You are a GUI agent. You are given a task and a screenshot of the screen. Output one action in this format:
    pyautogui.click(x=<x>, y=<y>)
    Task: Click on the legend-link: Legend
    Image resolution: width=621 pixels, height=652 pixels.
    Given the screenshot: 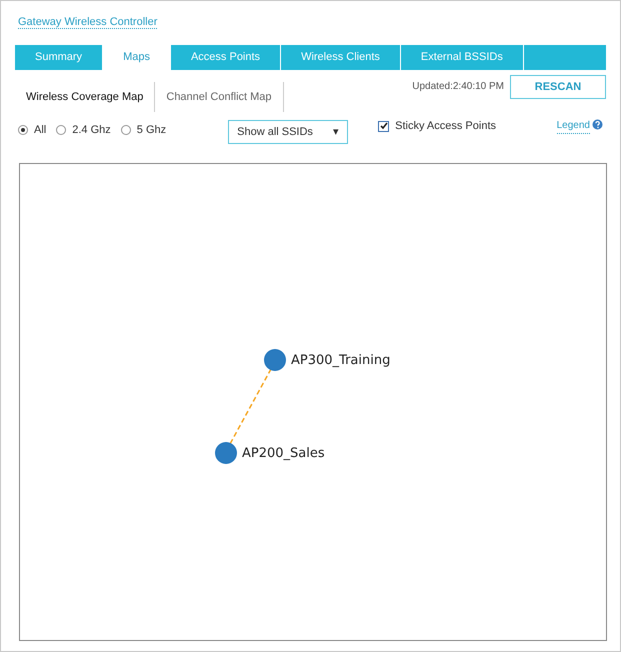 What is the action you would take?
    pyautogui.click(x=573, y=126)
    